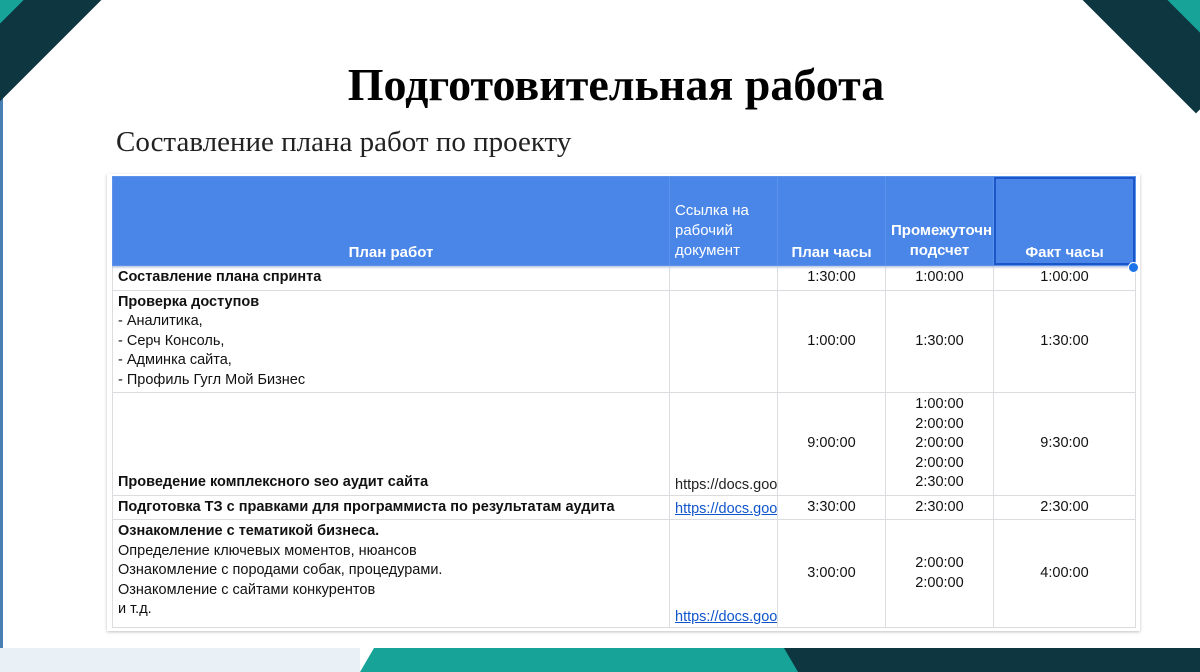 The height and width of the screenshot is (672, 1200). What do you see at coordinates (171, 340) in the screenshot?
I see `task-detail-line: - Серч Консоль,` at bounding box center [171, 340].